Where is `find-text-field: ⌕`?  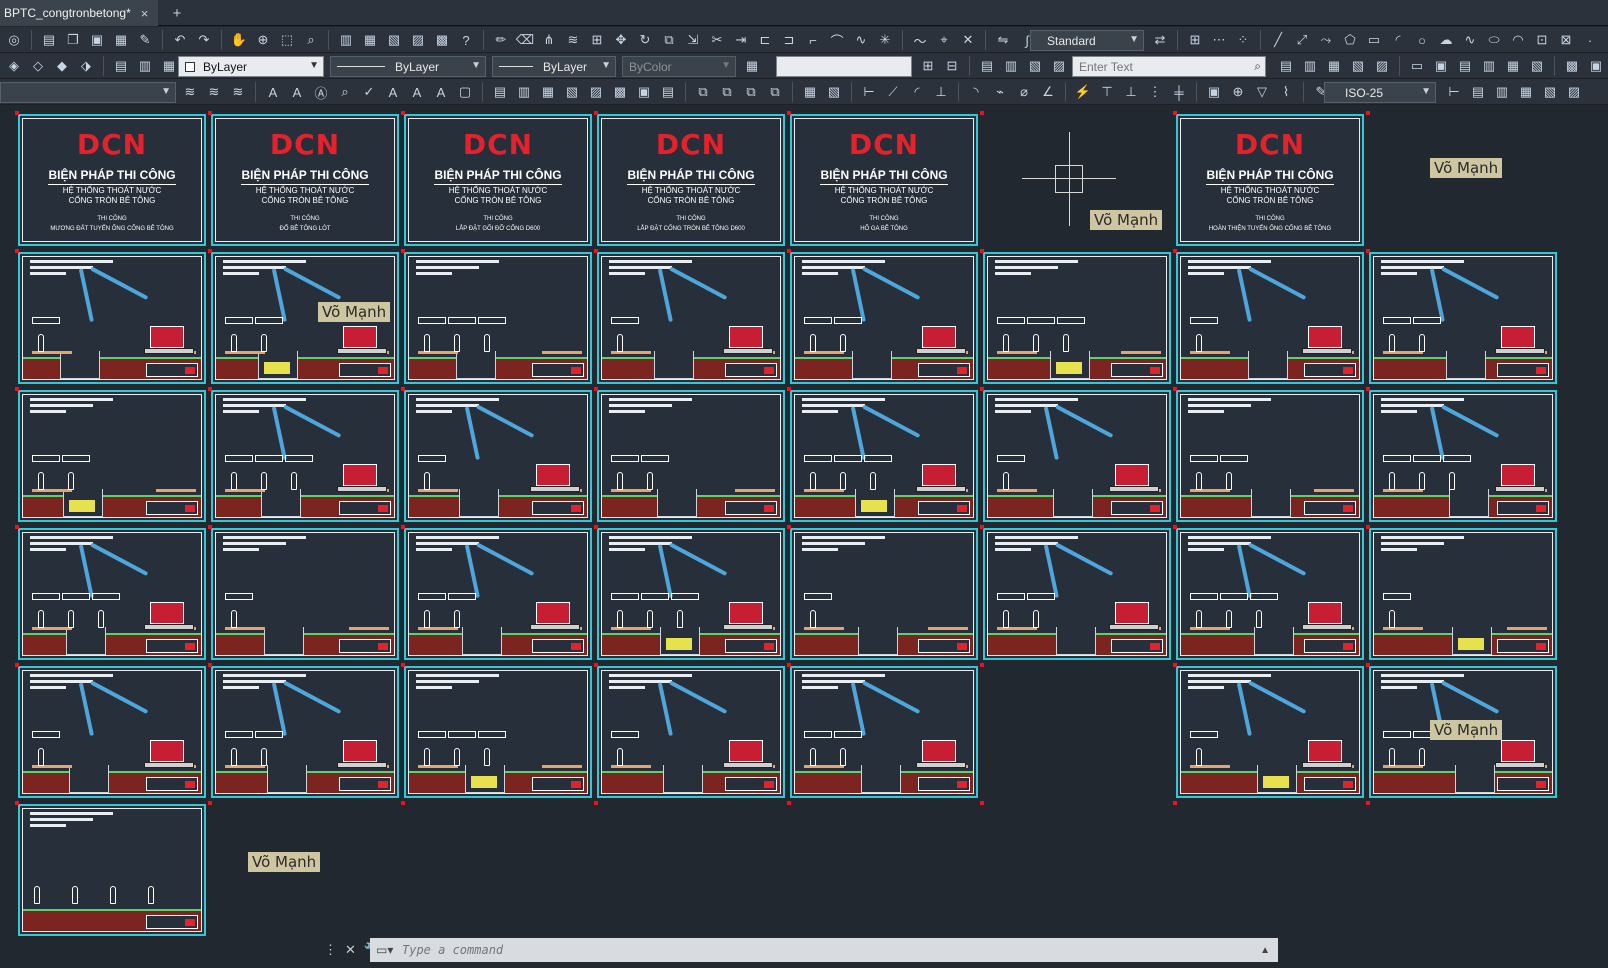 find-text-field: ⌕ is located at coordinates (1169, 66).